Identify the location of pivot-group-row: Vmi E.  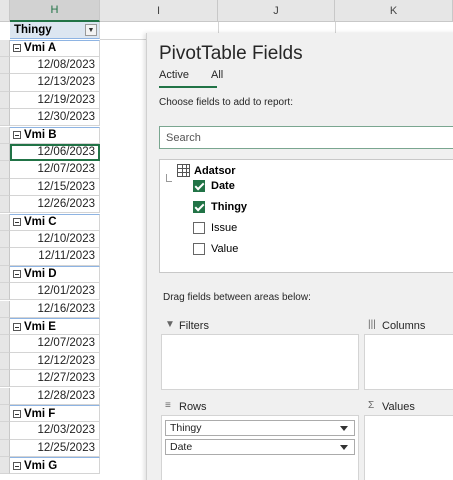
(55, 326).